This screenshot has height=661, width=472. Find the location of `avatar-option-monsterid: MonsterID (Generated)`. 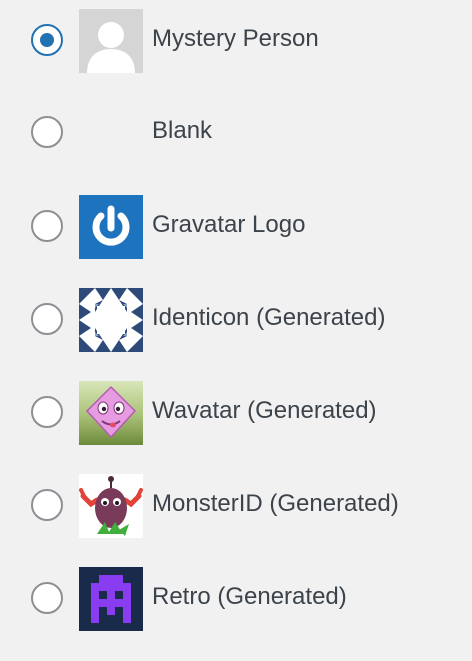

avatar-option-monsterid: MonsterID (Generated) is located at coordinates (236, 506).